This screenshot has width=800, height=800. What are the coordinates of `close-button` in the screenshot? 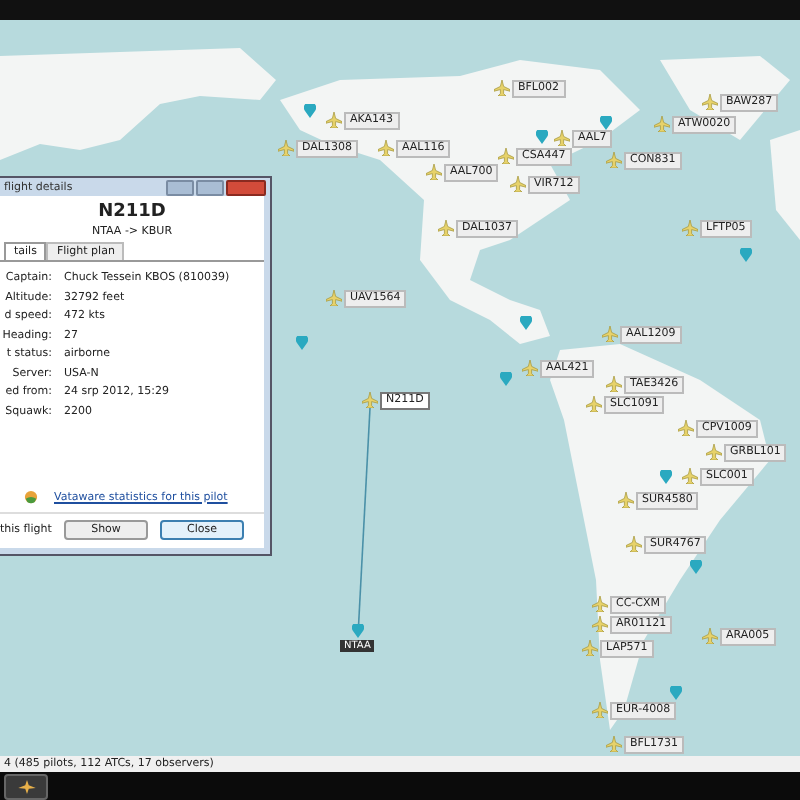 It's located at (246, 187).